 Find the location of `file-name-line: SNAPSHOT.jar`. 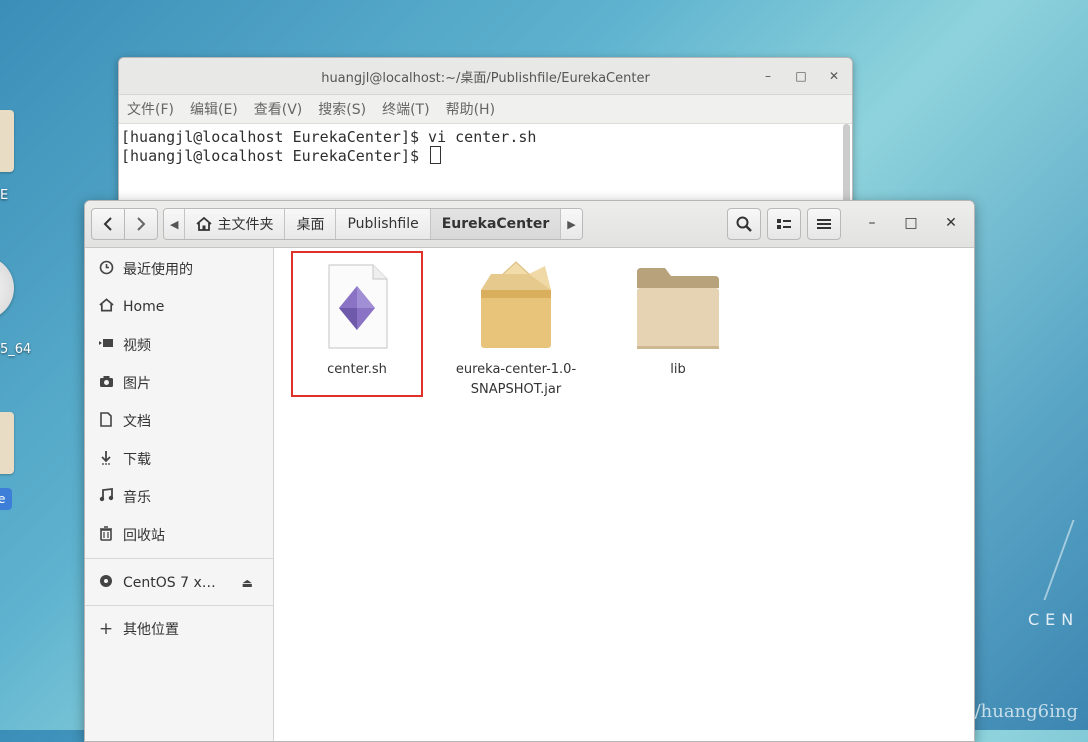

file-name-line: SNAPSHOT.jar is located at coordinates (516, 389).